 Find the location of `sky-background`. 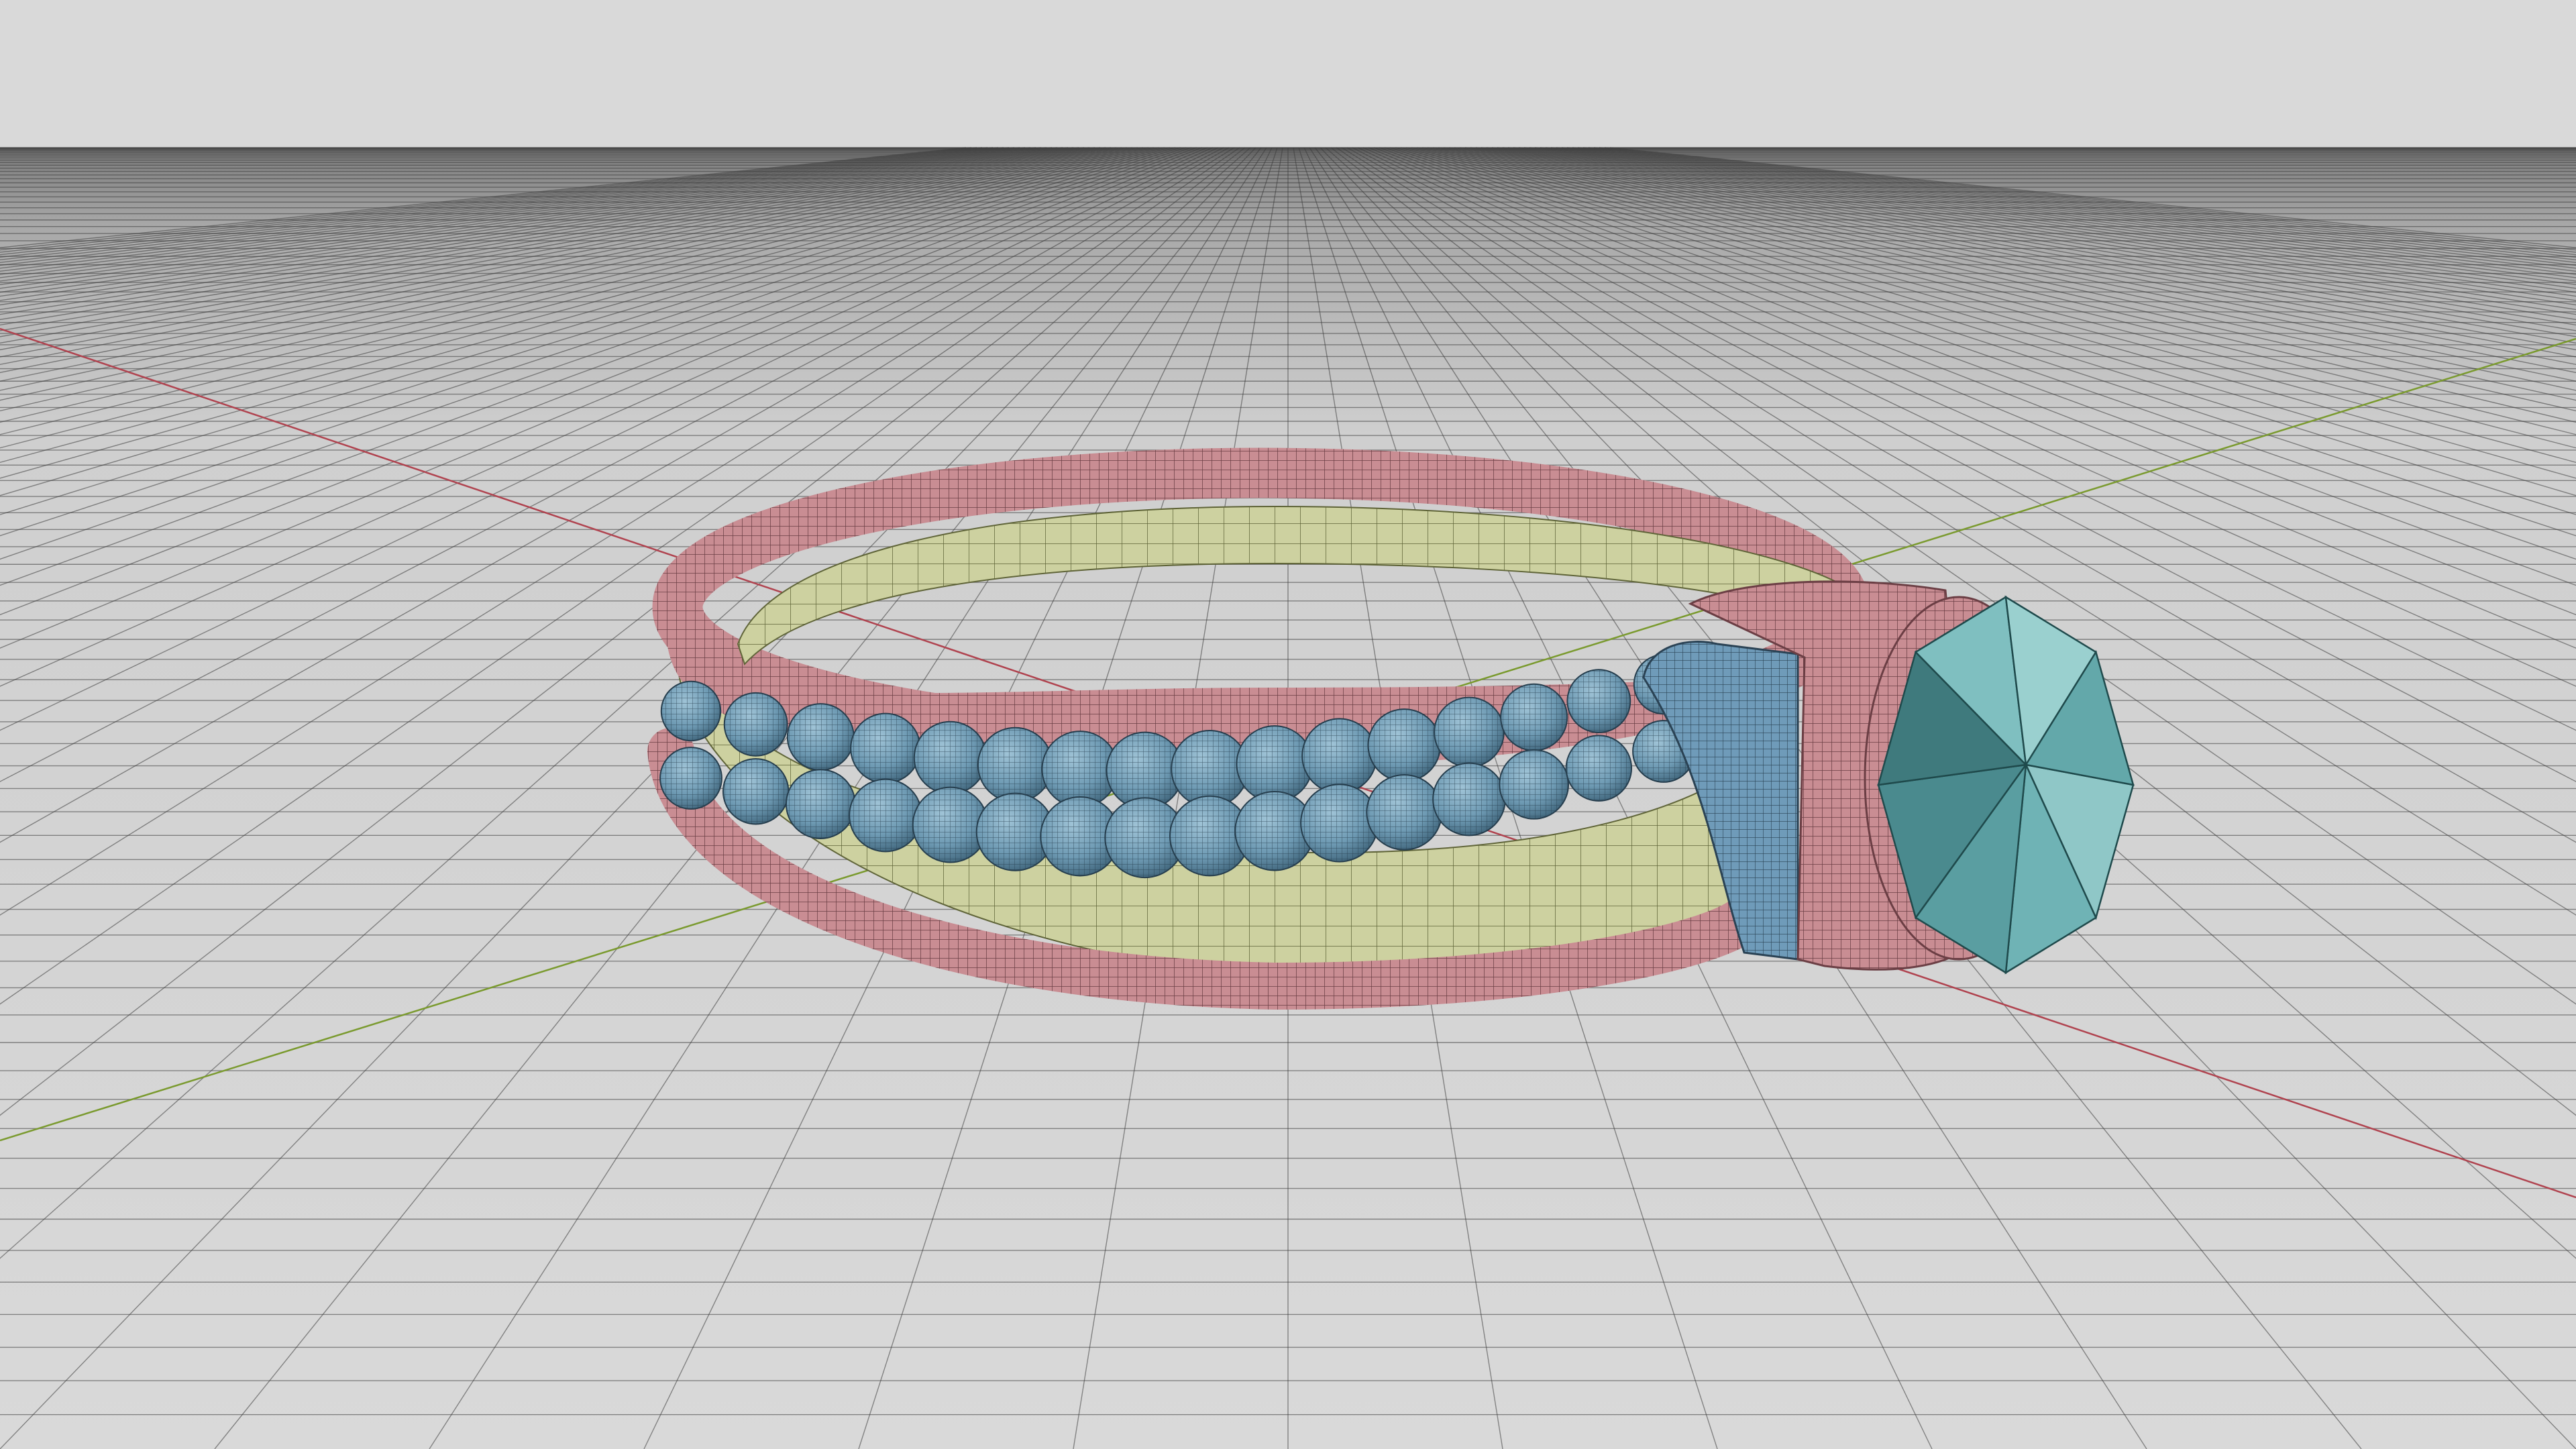

sky-background is located at coordinates (1288, 74).